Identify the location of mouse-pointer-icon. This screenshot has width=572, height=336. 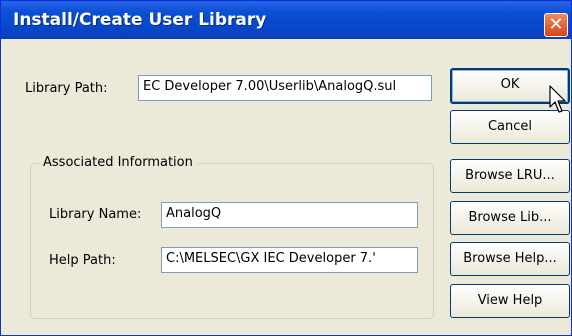
(557, 99).